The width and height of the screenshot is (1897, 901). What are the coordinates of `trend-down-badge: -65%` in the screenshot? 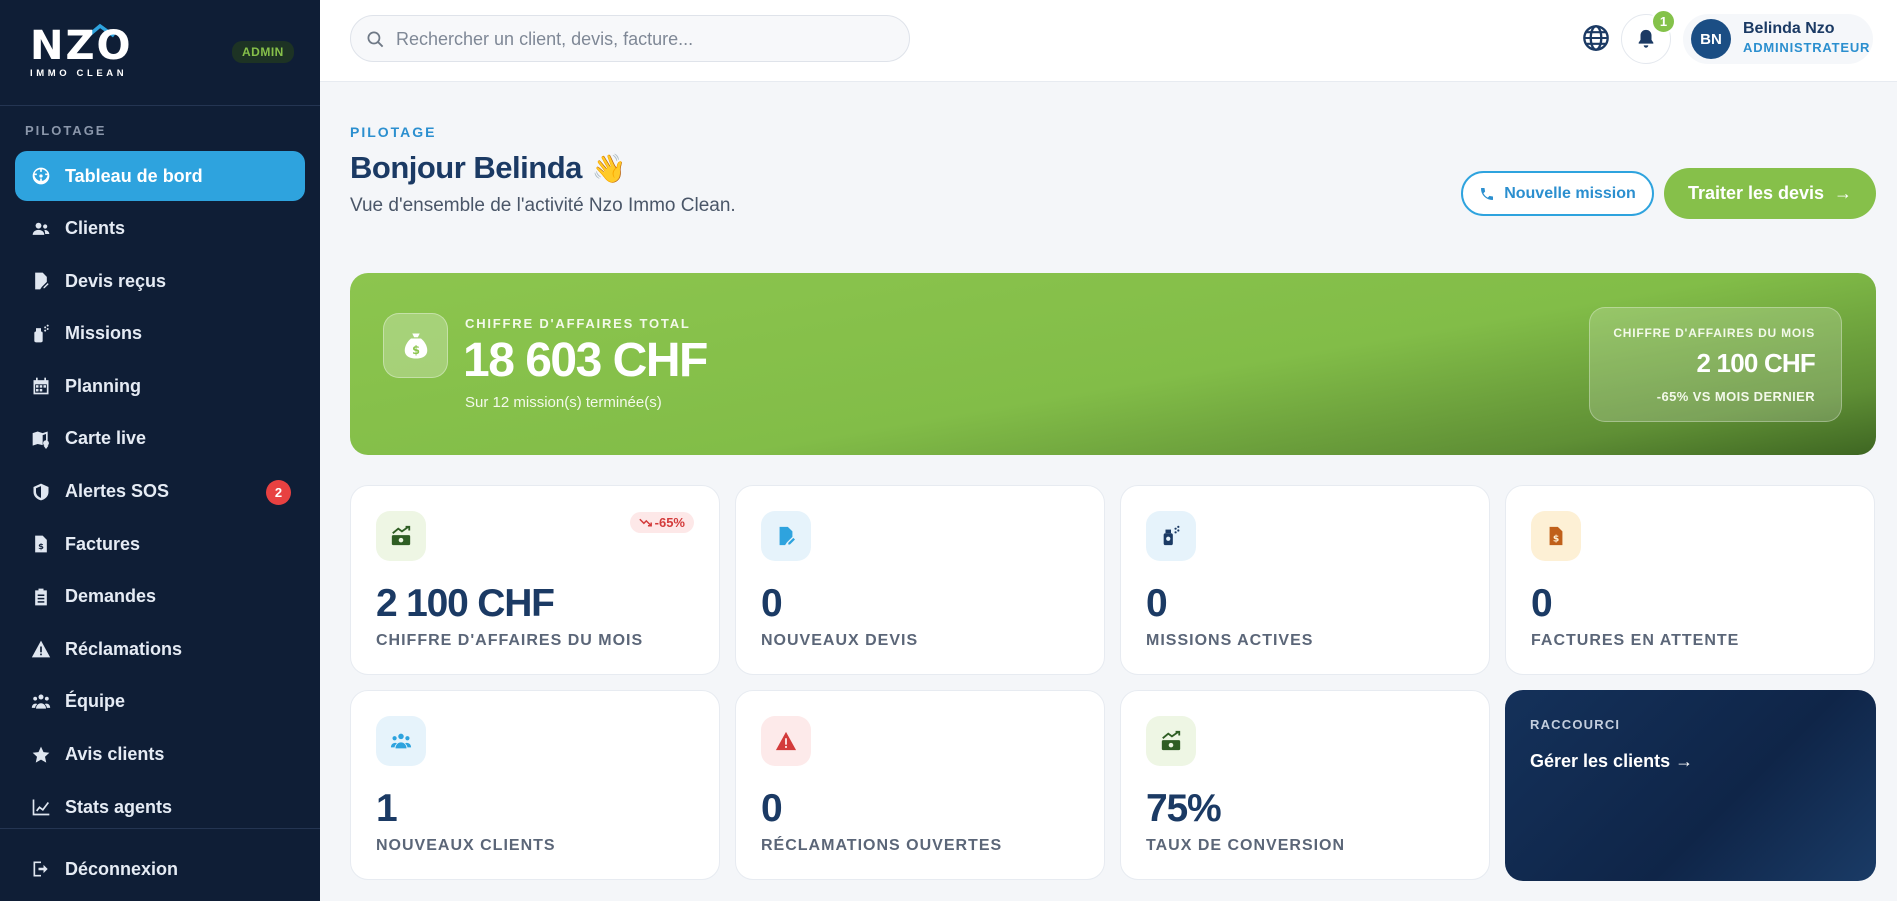 It's located at (661, 522).